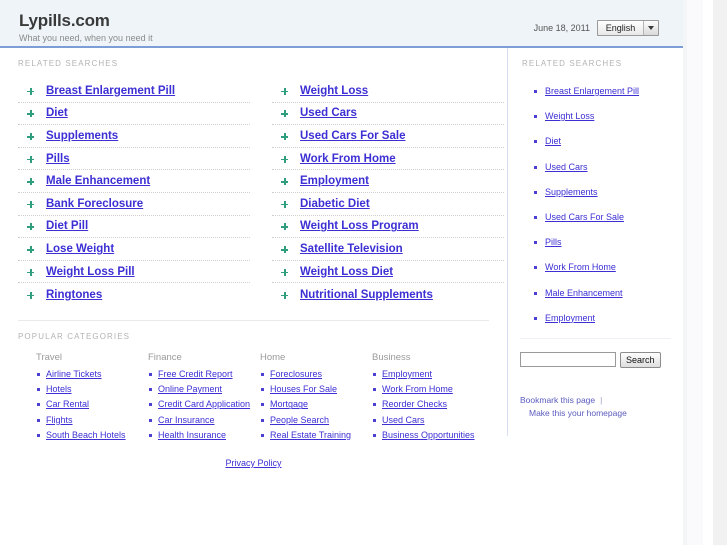 Image resolution: width=727 pixels, height=545 pixels. What do you see at coordinates (640, 359) in the screenshot?
I see `search-button: Search` at bounding box center [640, 359].